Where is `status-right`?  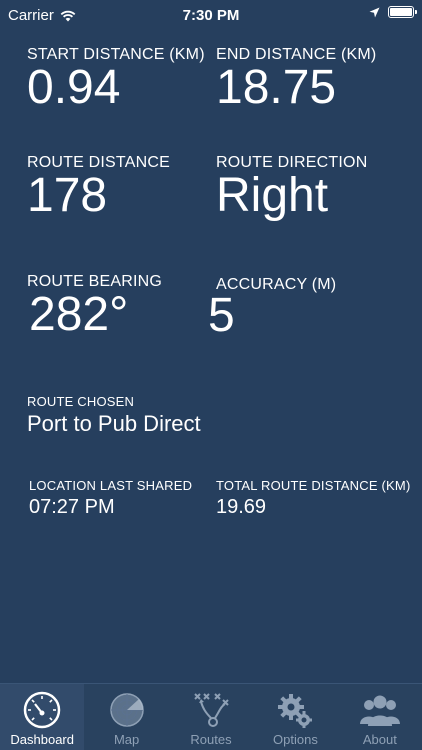
status-right is located at coordinates (393, 12).